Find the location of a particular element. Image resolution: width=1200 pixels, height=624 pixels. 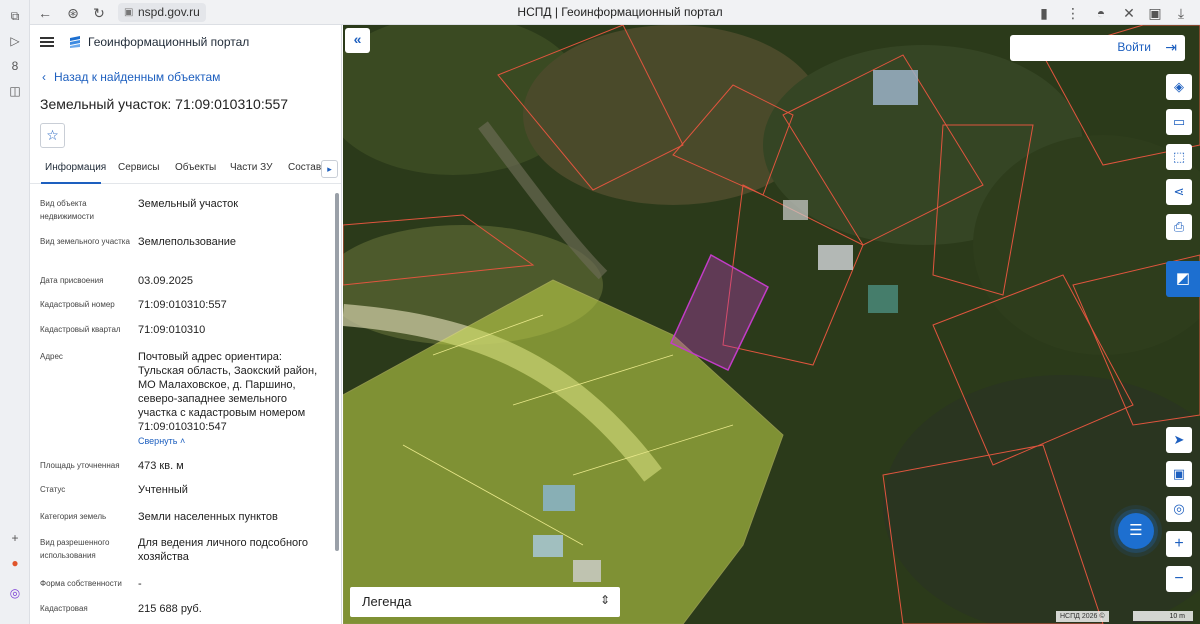

more-icon: ⋮ is located at coordinates (1073, 13).